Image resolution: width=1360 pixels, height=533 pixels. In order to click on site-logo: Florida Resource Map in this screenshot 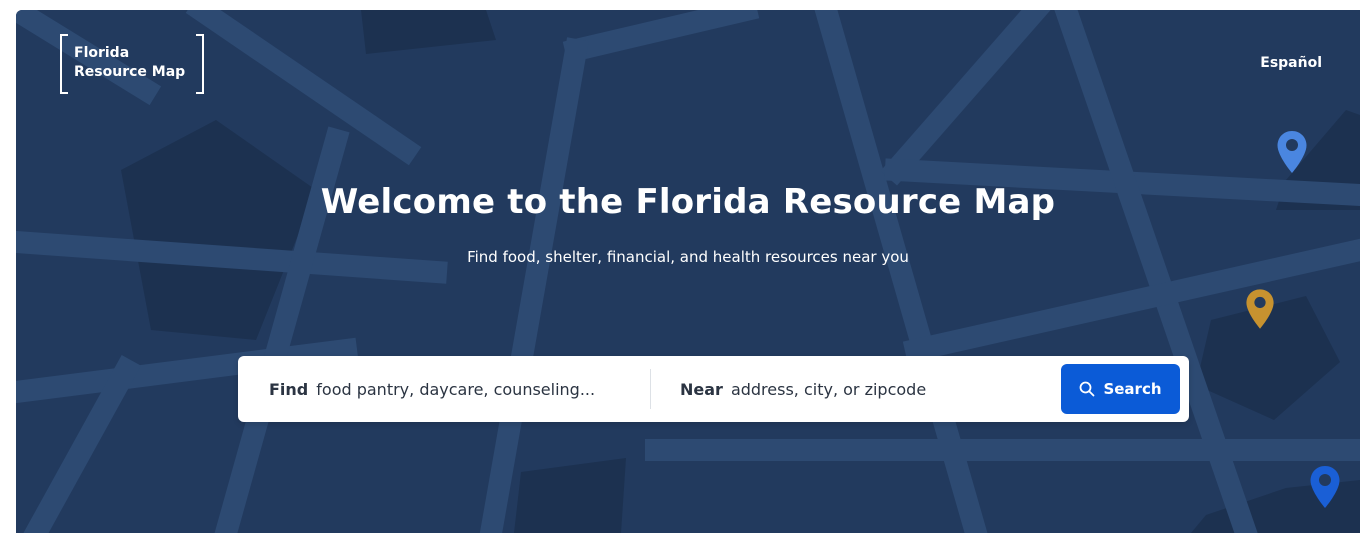, I will do `click(132, 64)`.